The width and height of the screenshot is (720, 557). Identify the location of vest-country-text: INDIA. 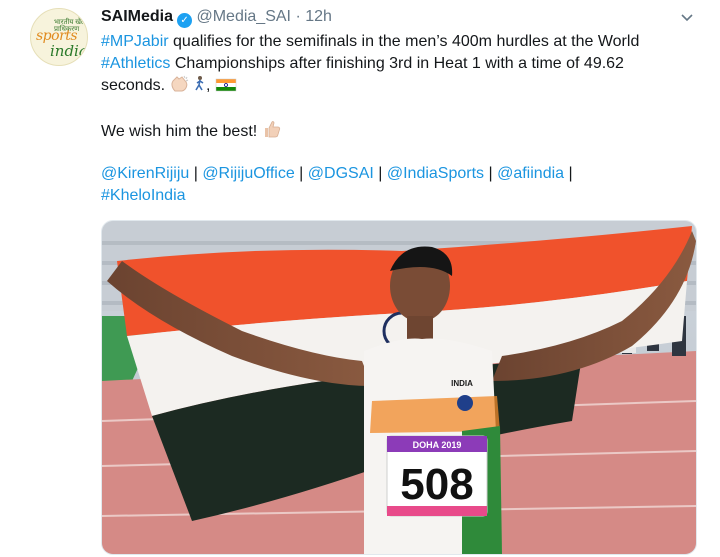
(462, 383).